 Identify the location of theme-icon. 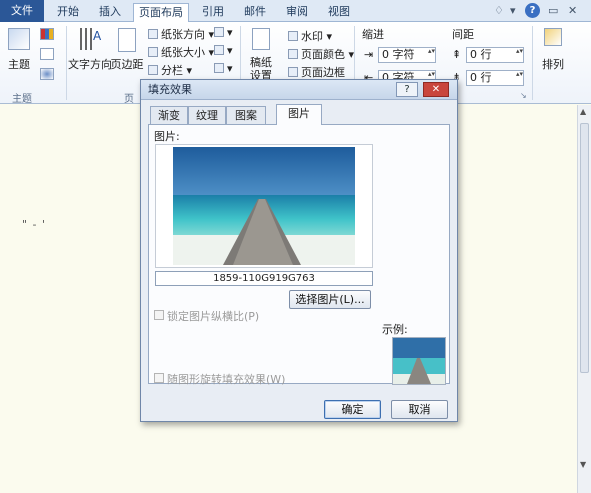
(19, 39).